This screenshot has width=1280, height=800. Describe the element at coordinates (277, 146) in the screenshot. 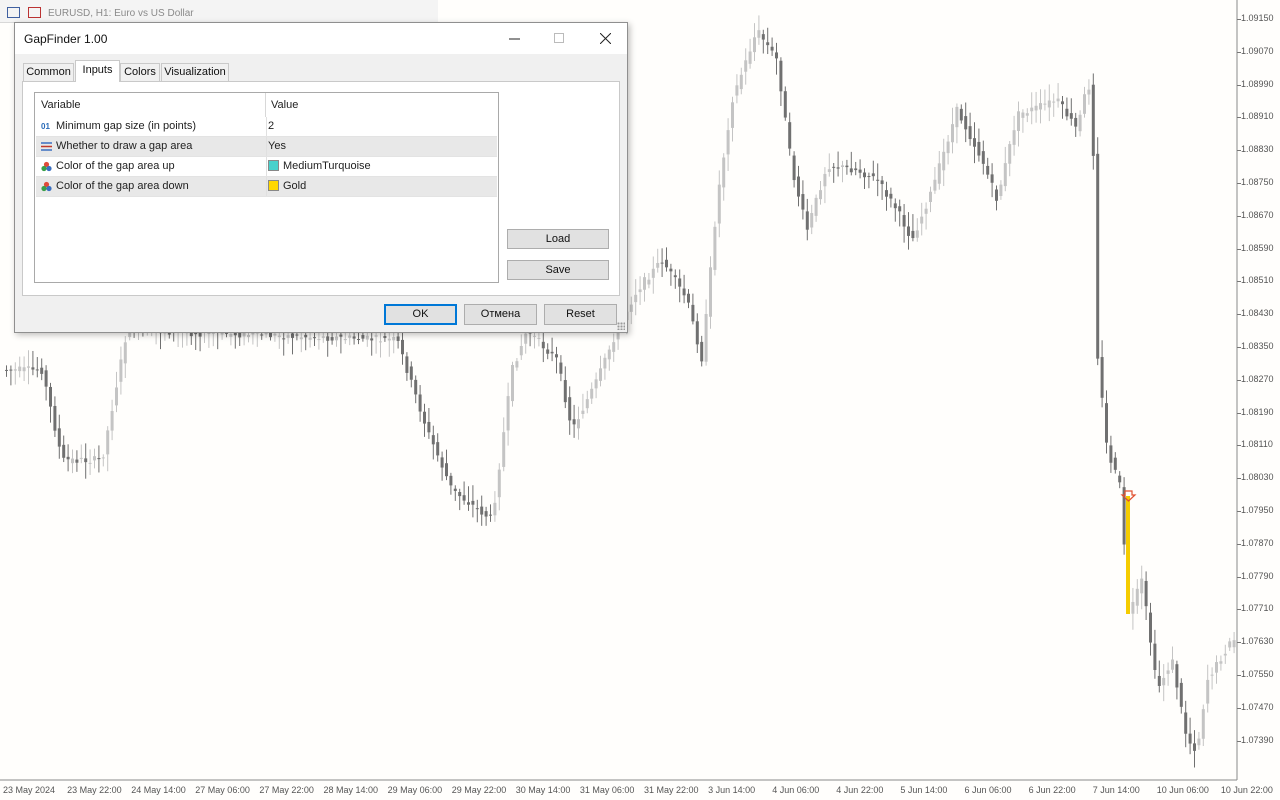

I see `row-value: Yes` at that location.